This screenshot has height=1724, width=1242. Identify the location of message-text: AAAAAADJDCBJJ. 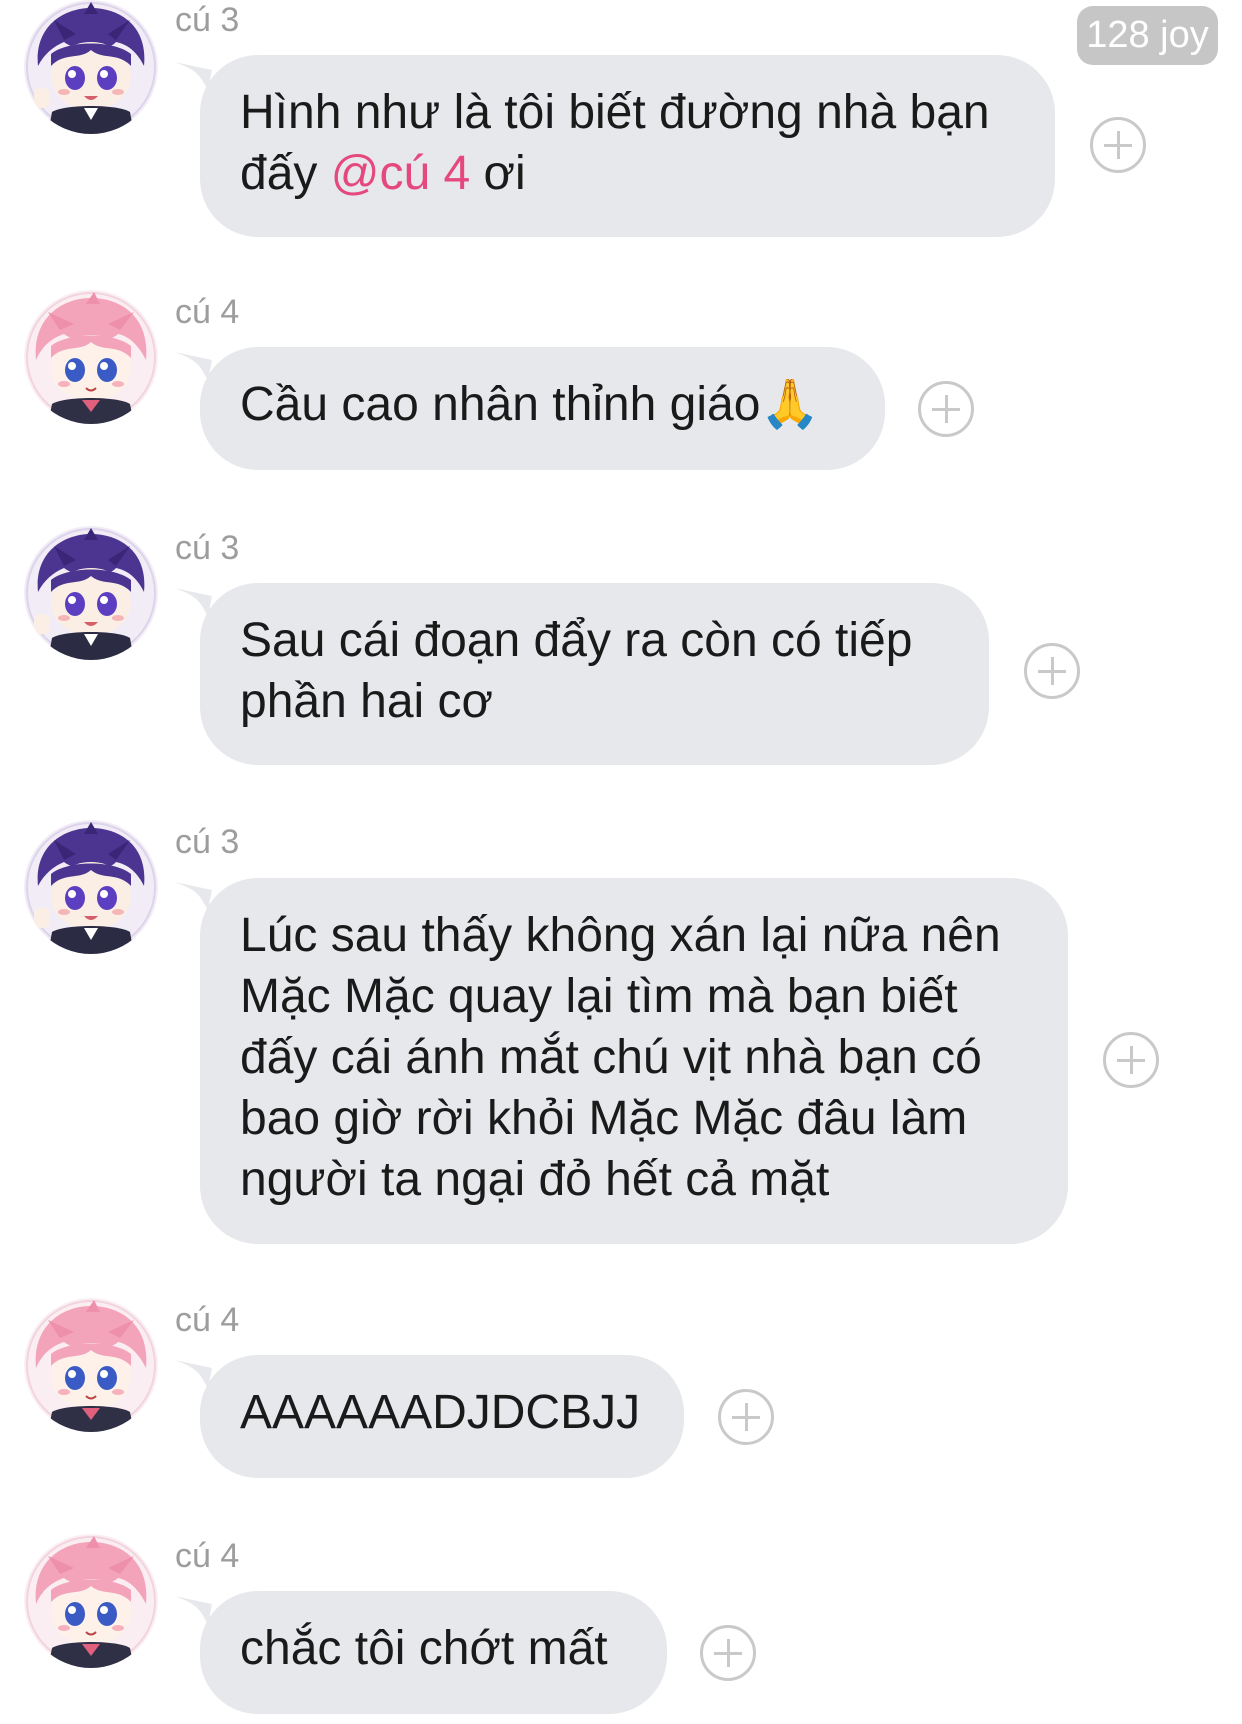
(440, 1412).